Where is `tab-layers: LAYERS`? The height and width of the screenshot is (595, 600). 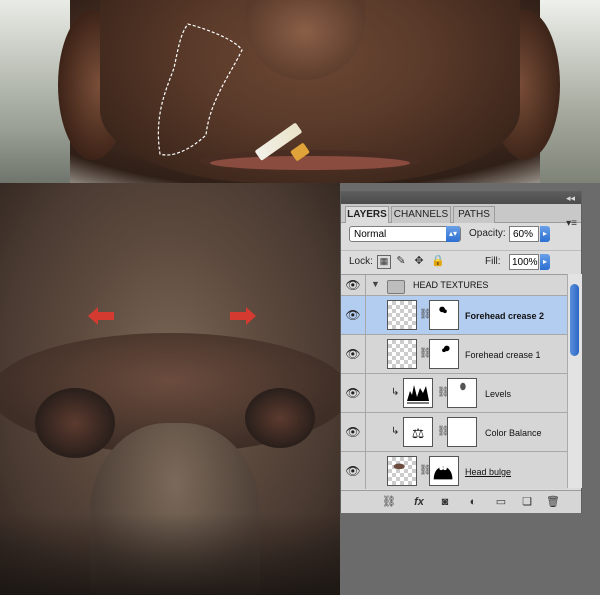 tab-layers: LAYERS is located at coordinates (367, 214).